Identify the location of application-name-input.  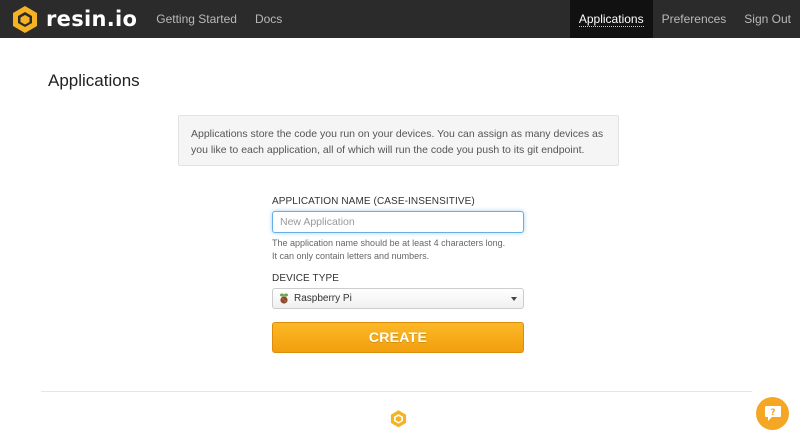
(398, 222).